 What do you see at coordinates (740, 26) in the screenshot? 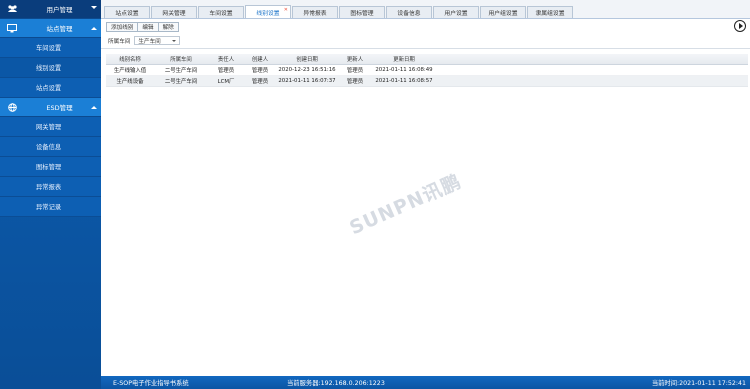
I see `play-icon` at bounding box center [740, 26].